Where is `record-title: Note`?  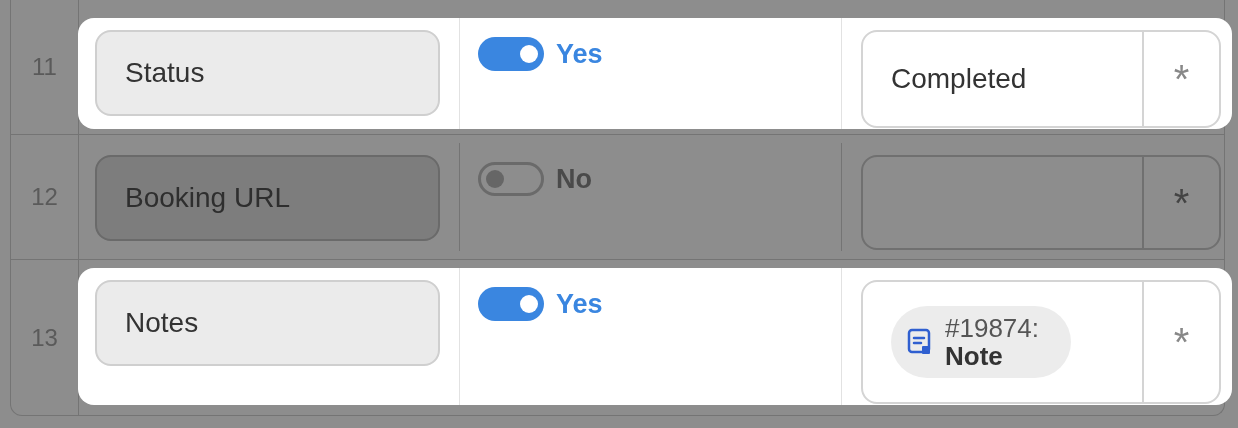 record-title: Note is located at coordinates (974, 356).